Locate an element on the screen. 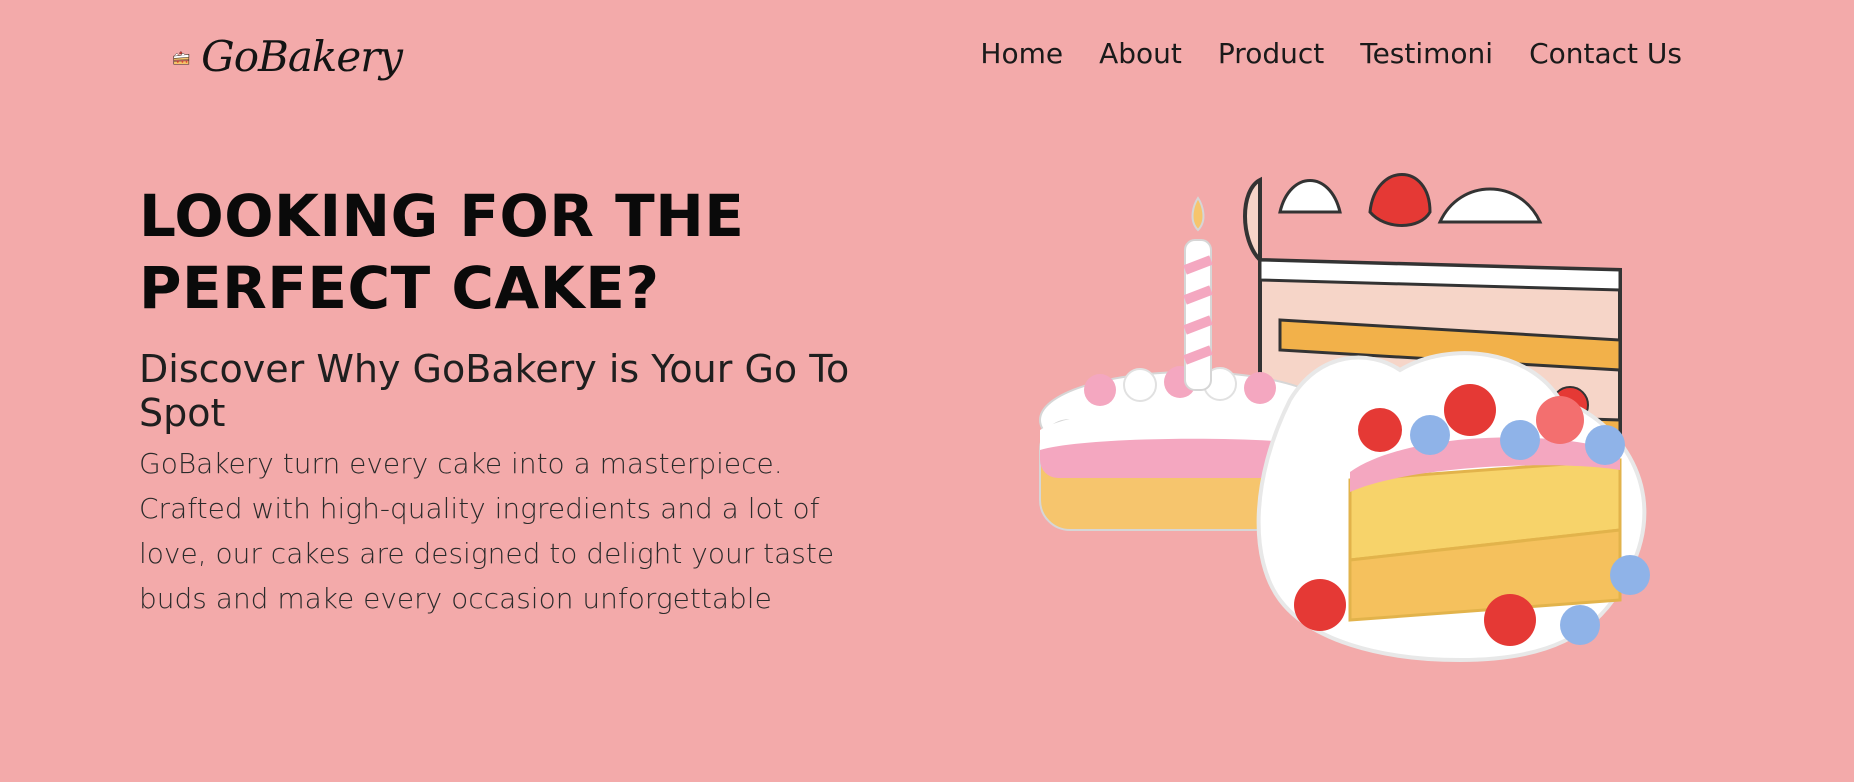  brand-logo: GoBakery is located at coordinates (287, 57).